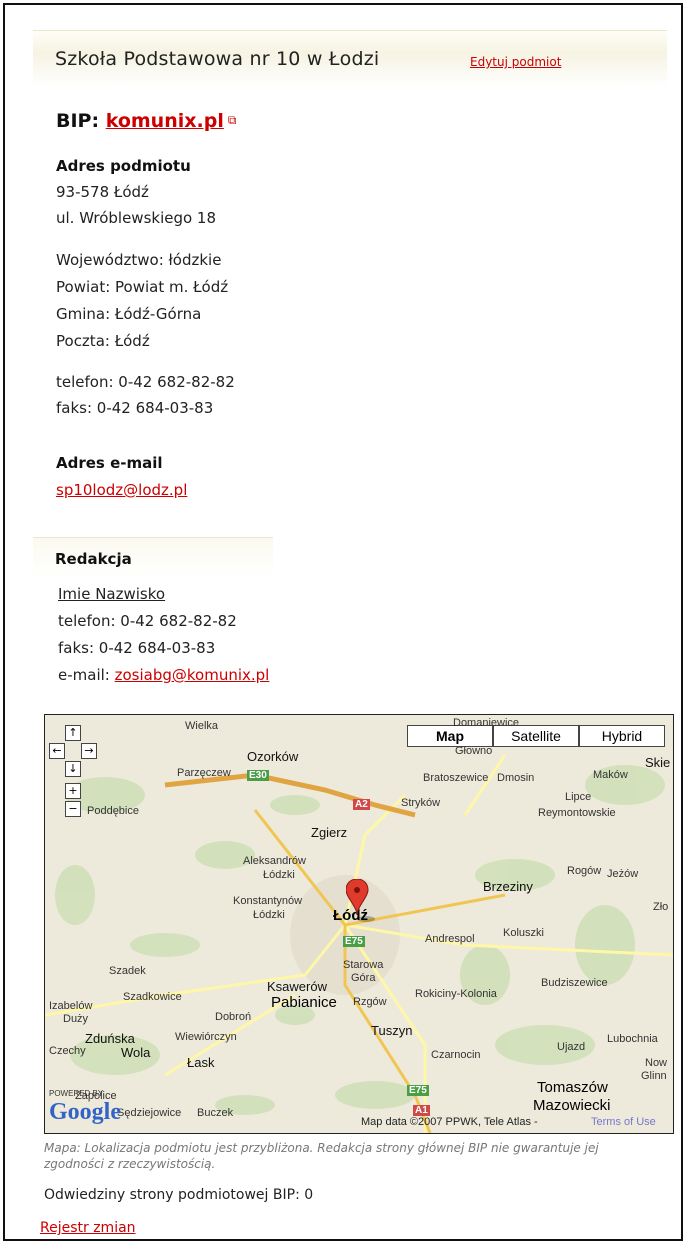  Describe the element at coordinates (421, 803) in the screenshot. I see `map-label: Stryków` at that location.